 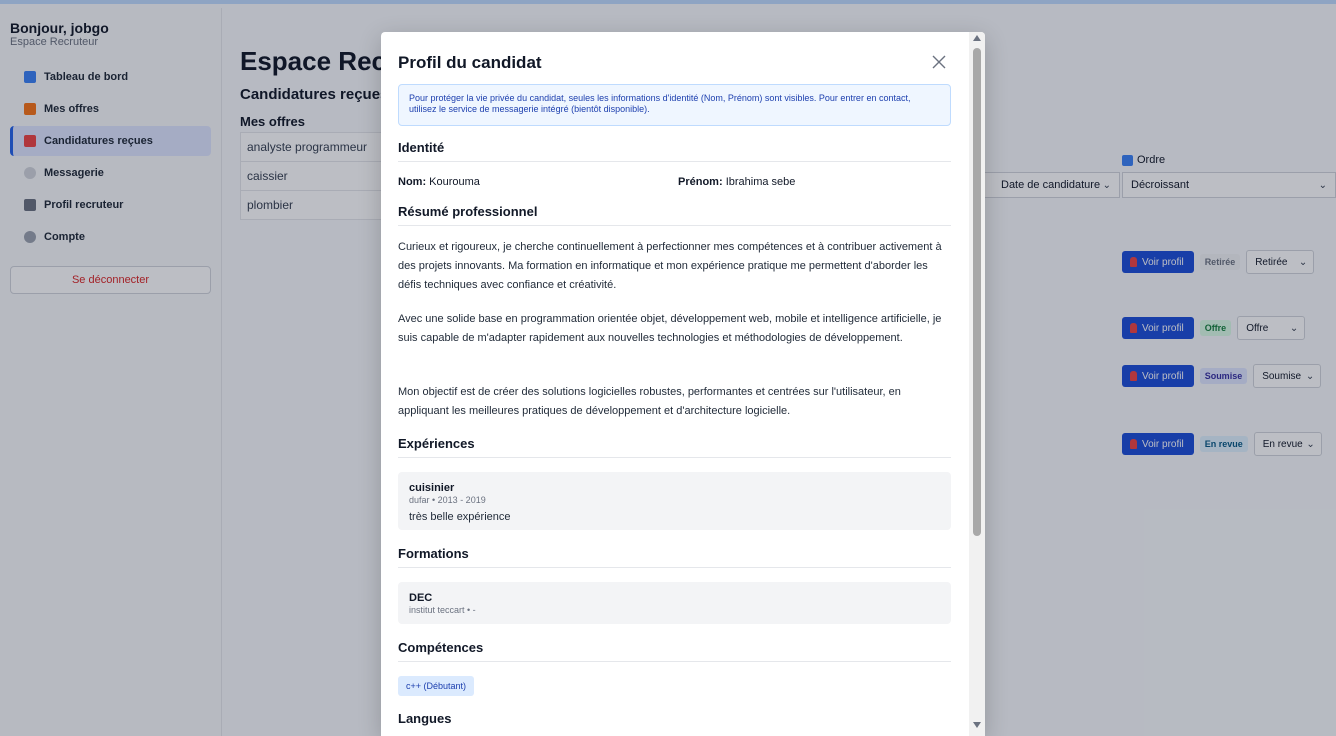 I want to click on close-icon, so click(x=939, y=62).